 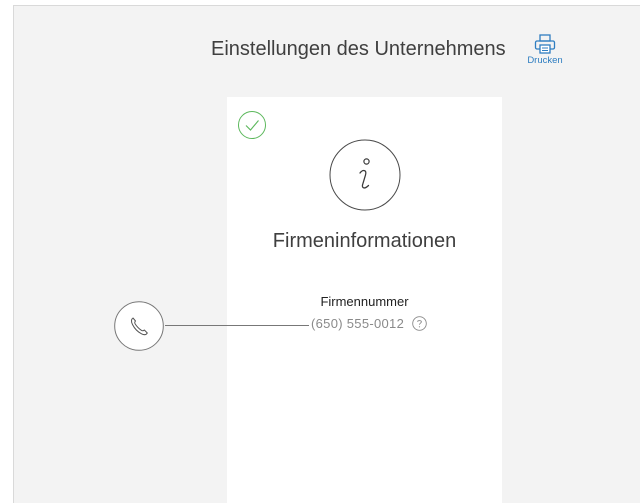 I want to click on info-icon, so click(x=365, y=175).